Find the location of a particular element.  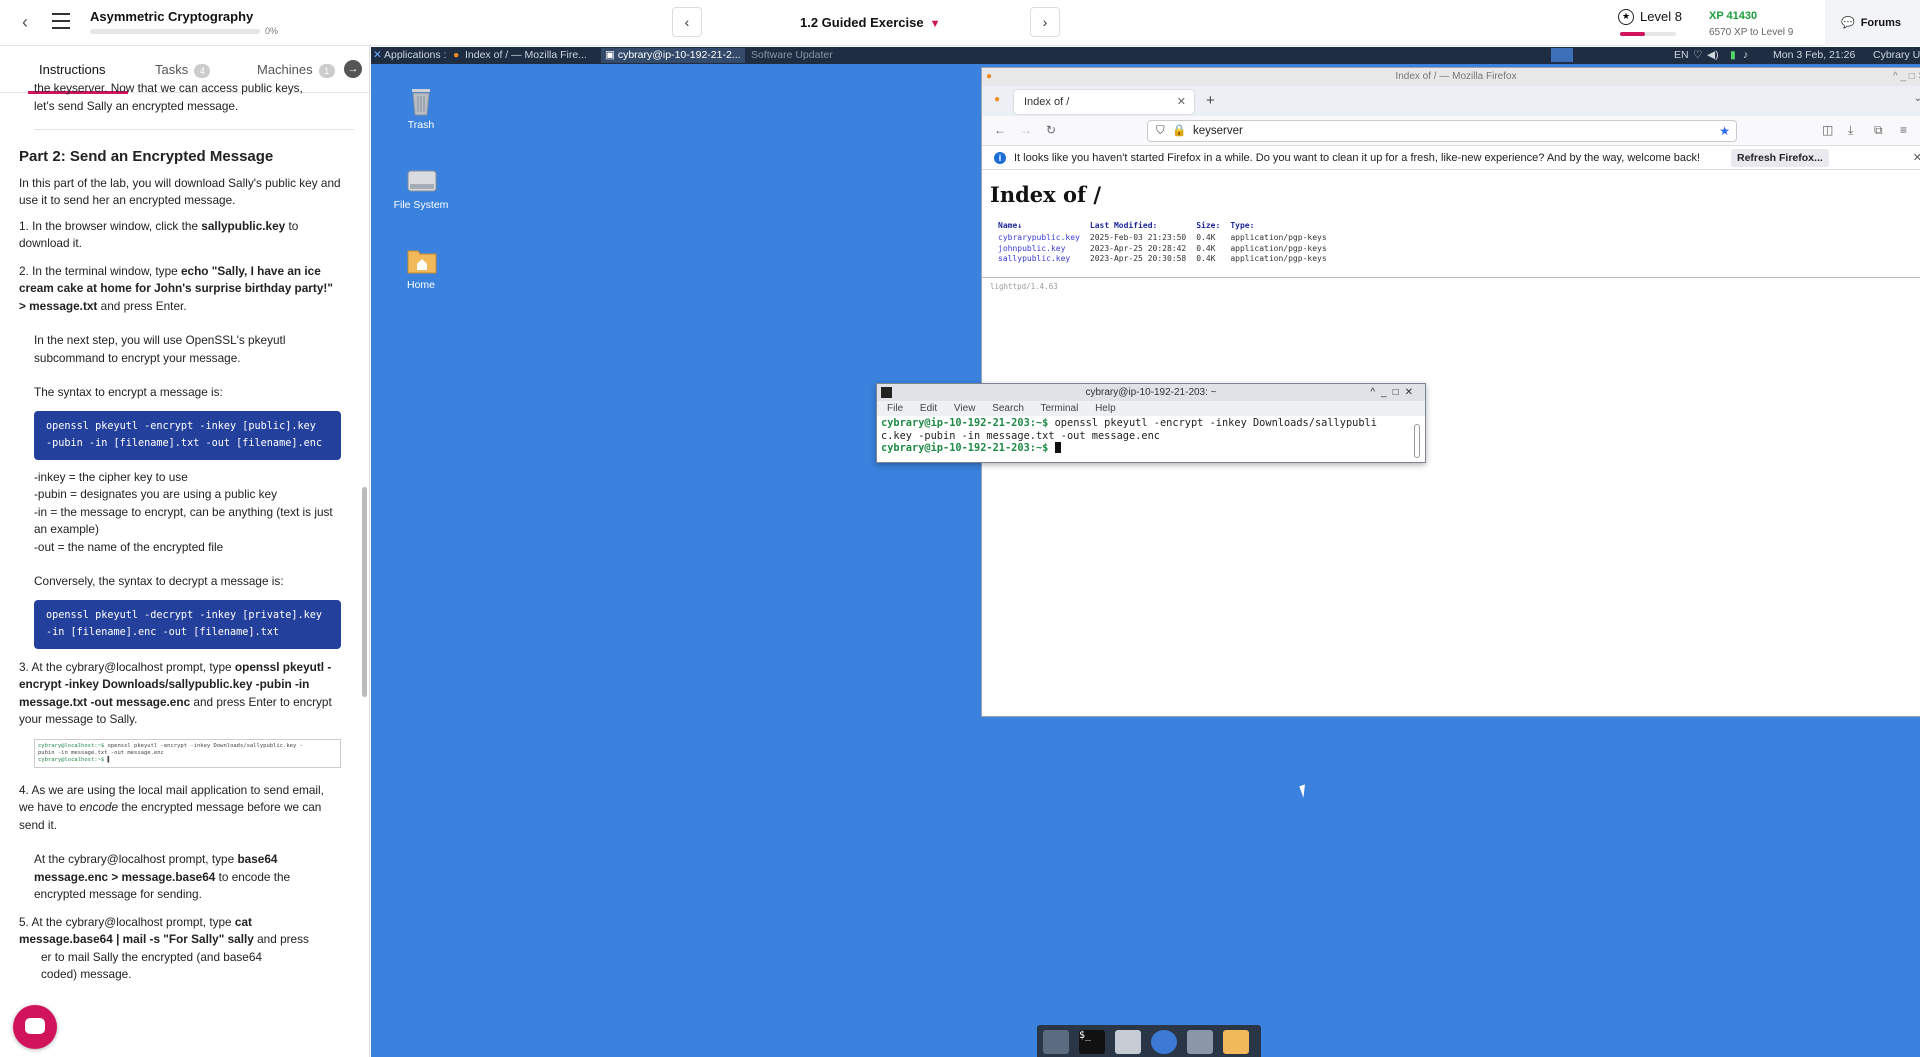

menu-icon is located at coordinates (61, 21).